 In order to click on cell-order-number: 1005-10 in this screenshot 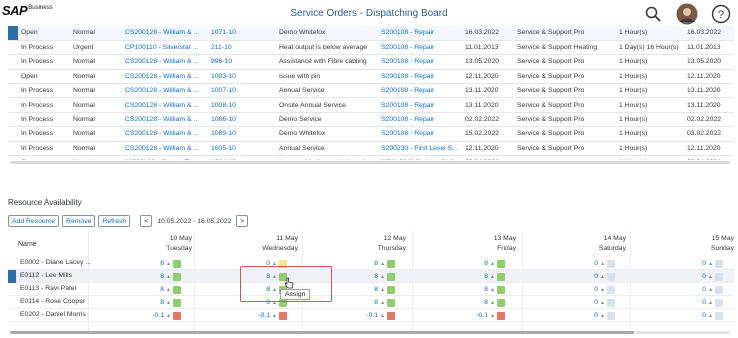, I will do `click(242, 149)`.